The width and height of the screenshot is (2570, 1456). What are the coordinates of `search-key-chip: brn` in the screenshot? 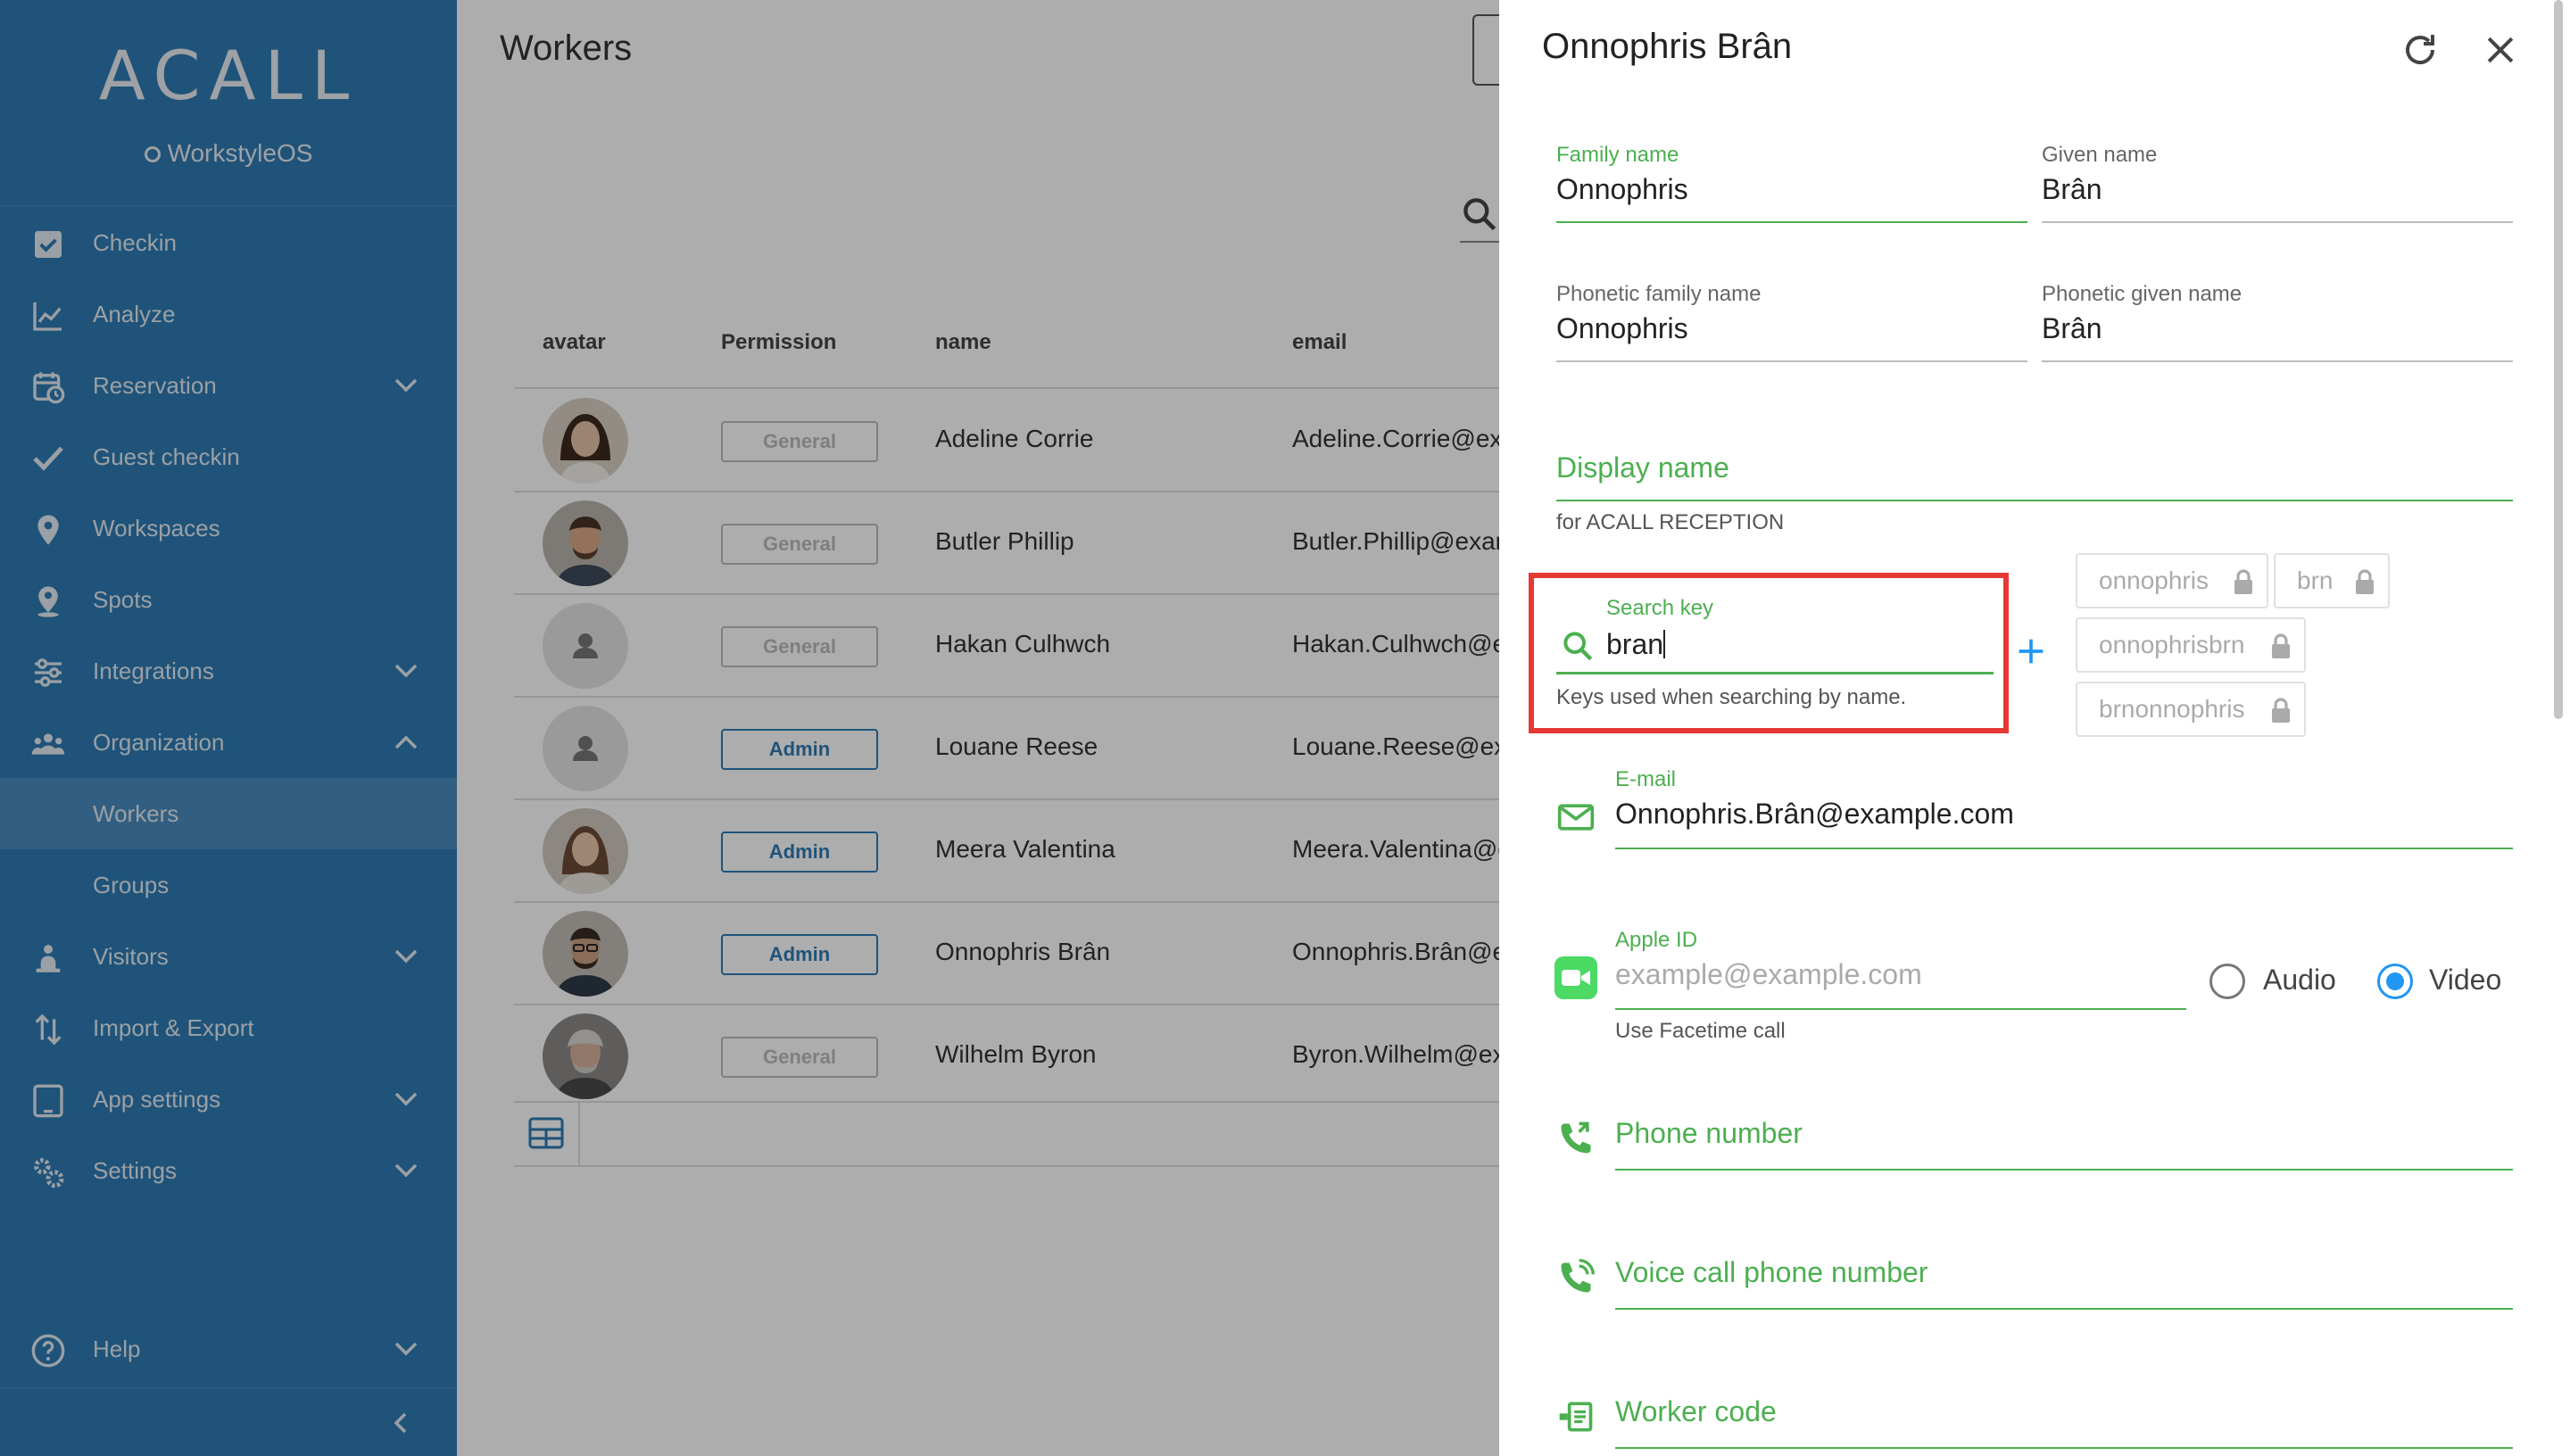 It's located at (2332, 580).